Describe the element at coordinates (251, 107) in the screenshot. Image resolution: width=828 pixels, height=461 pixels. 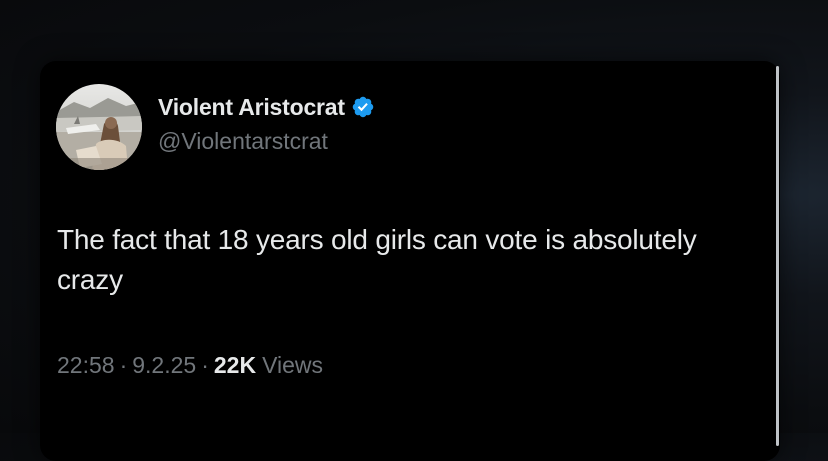
I see `author-display-name: Violent Aristocrat` at that location.